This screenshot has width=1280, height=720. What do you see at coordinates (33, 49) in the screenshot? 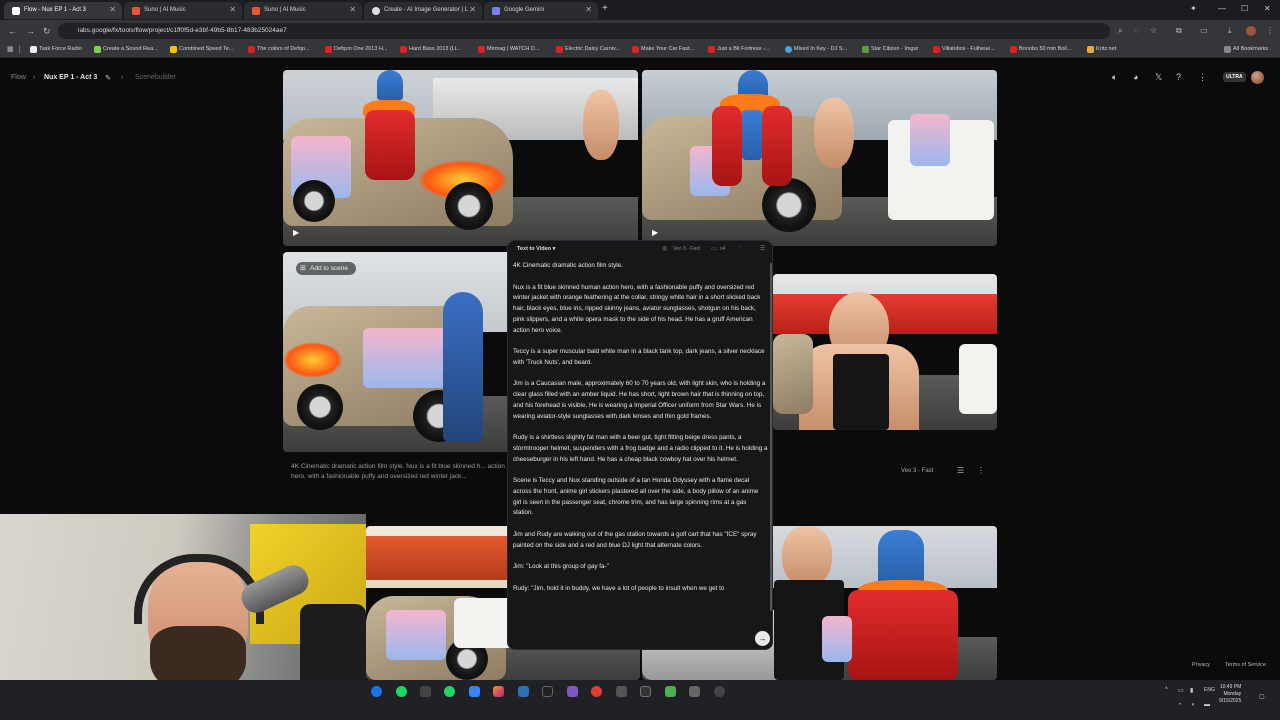
I see `bookmark-favicon-icon` at bounding box center [33, 49].